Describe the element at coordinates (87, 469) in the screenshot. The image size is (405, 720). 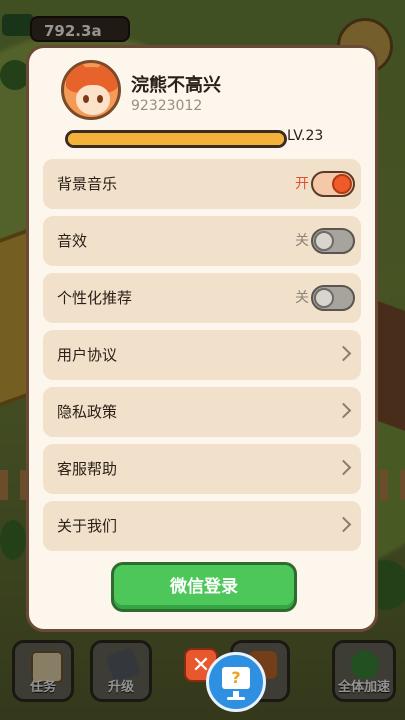
I see `setting-label: 客服帮助` at that location.